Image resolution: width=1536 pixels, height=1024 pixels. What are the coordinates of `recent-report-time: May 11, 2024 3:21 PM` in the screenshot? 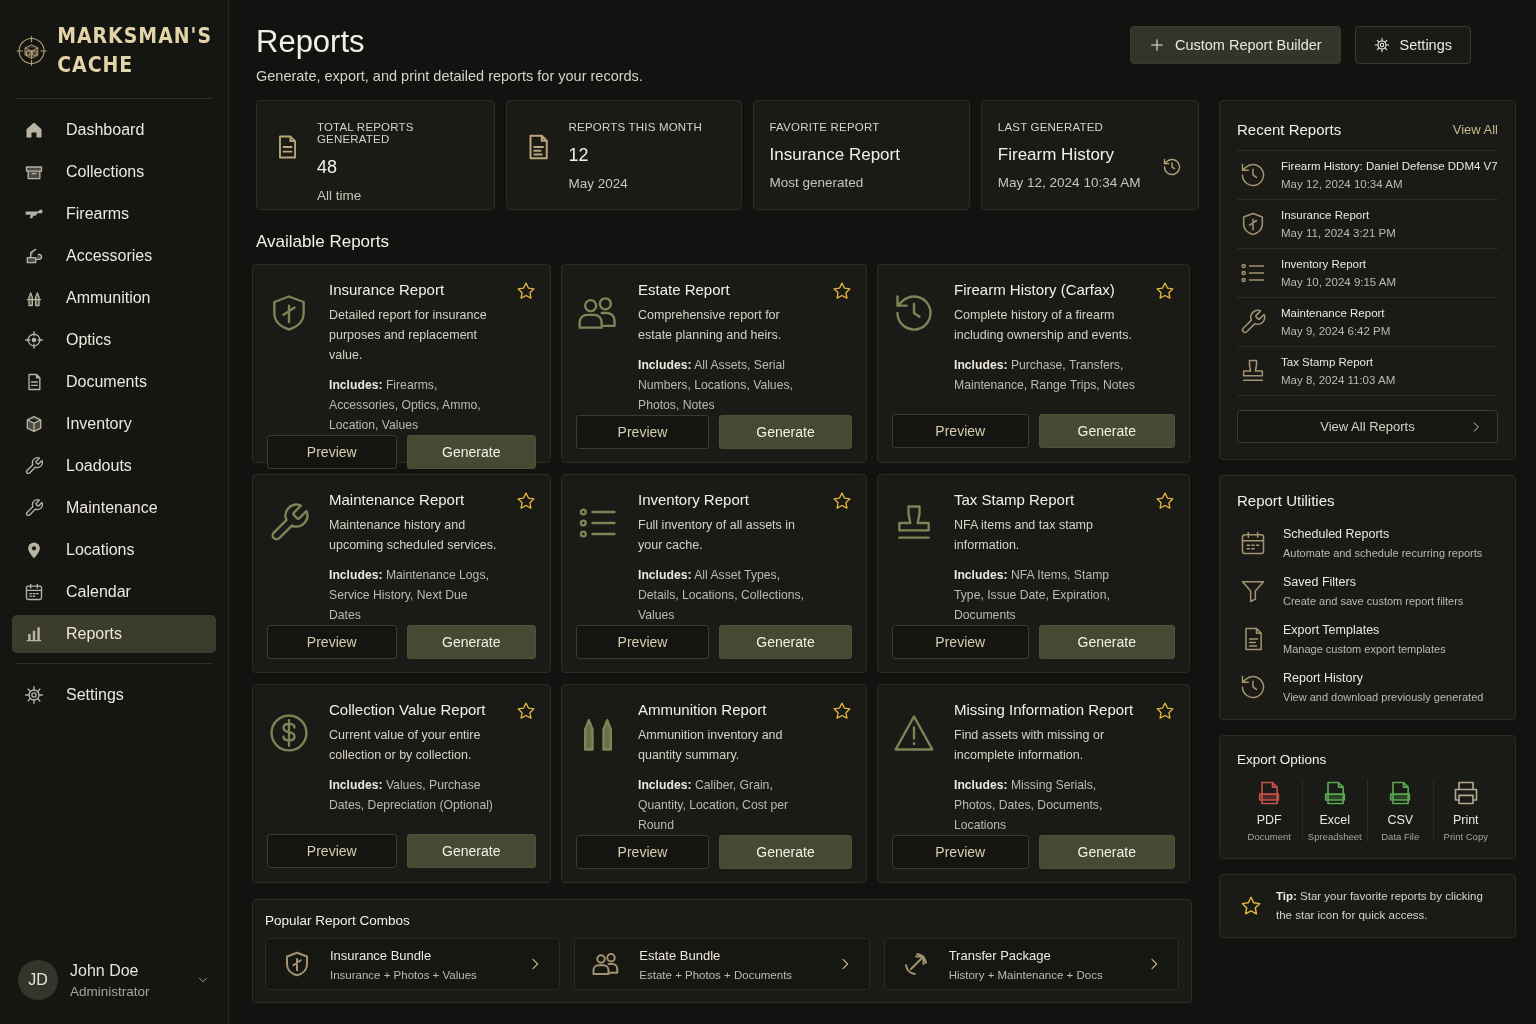 It's located at (1338, 233).